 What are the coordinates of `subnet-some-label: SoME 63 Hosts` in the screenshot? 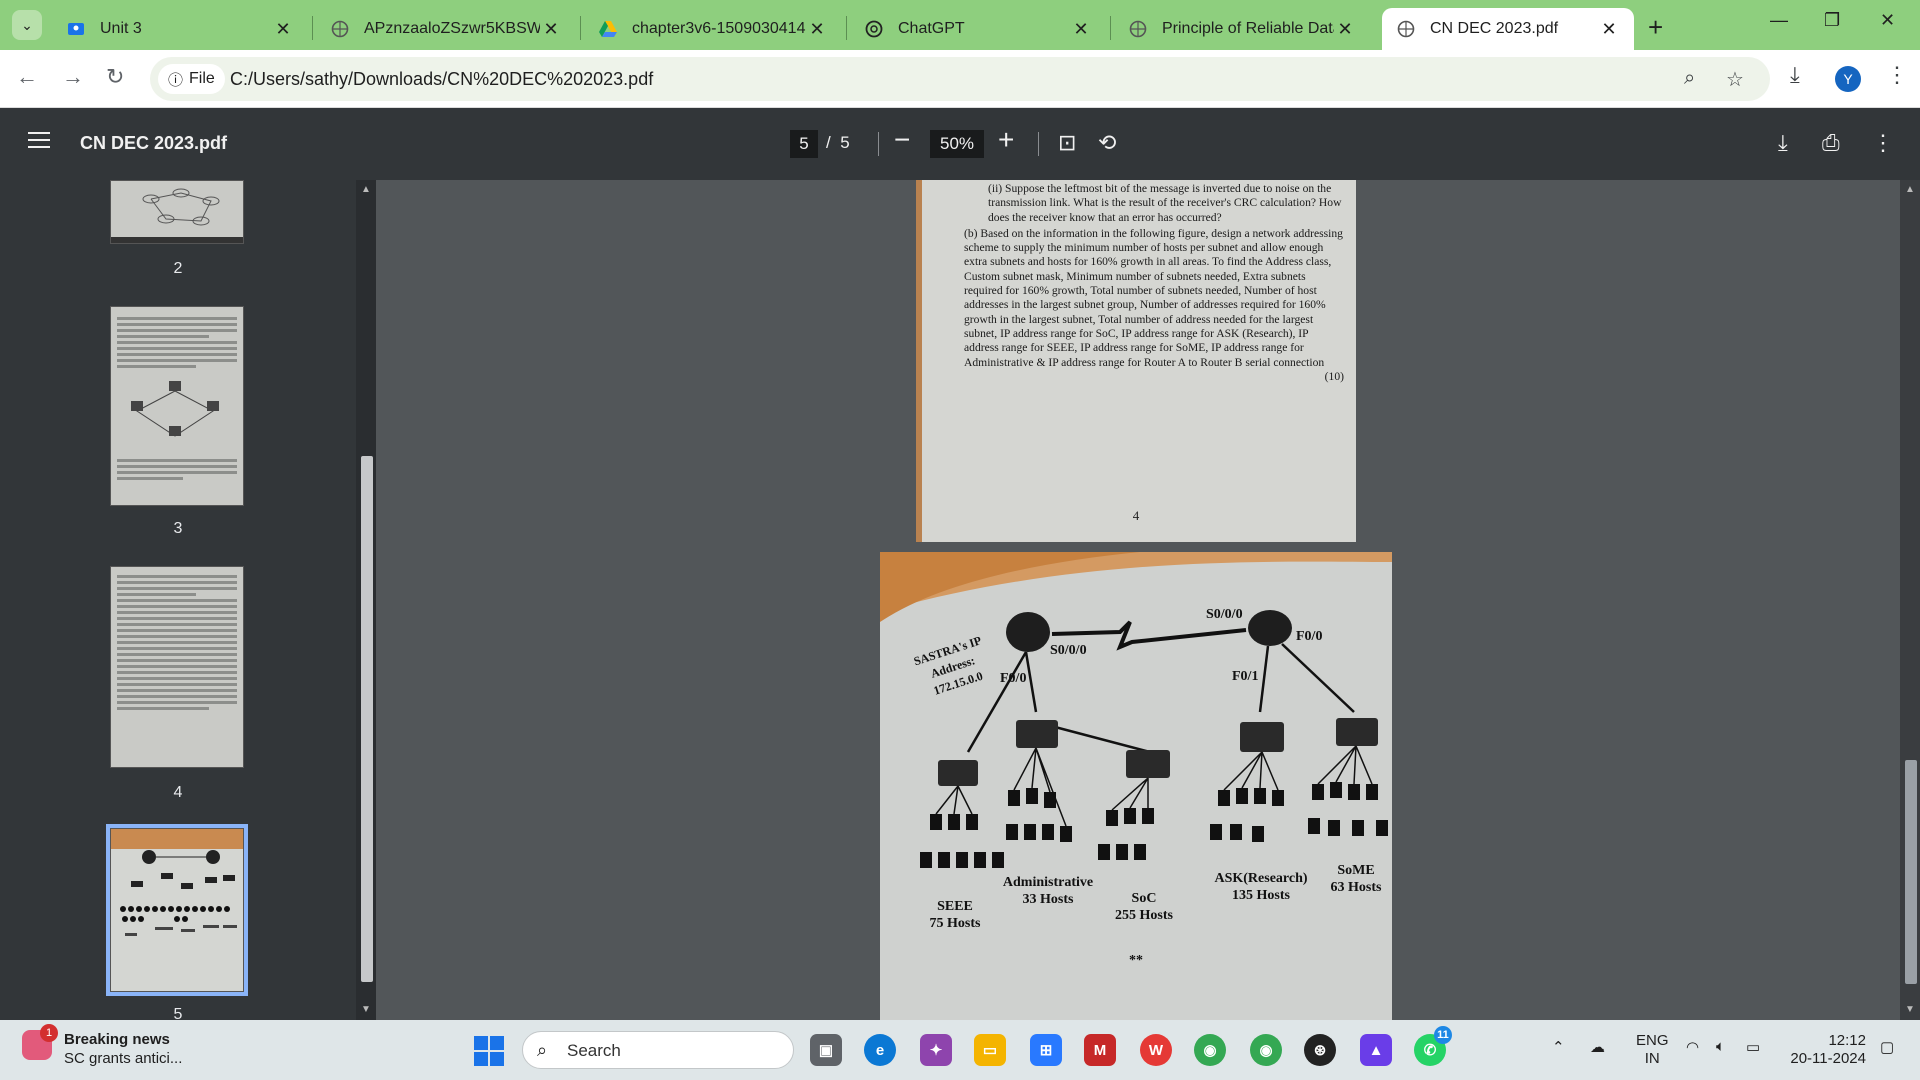 It's located at (1356, 879).